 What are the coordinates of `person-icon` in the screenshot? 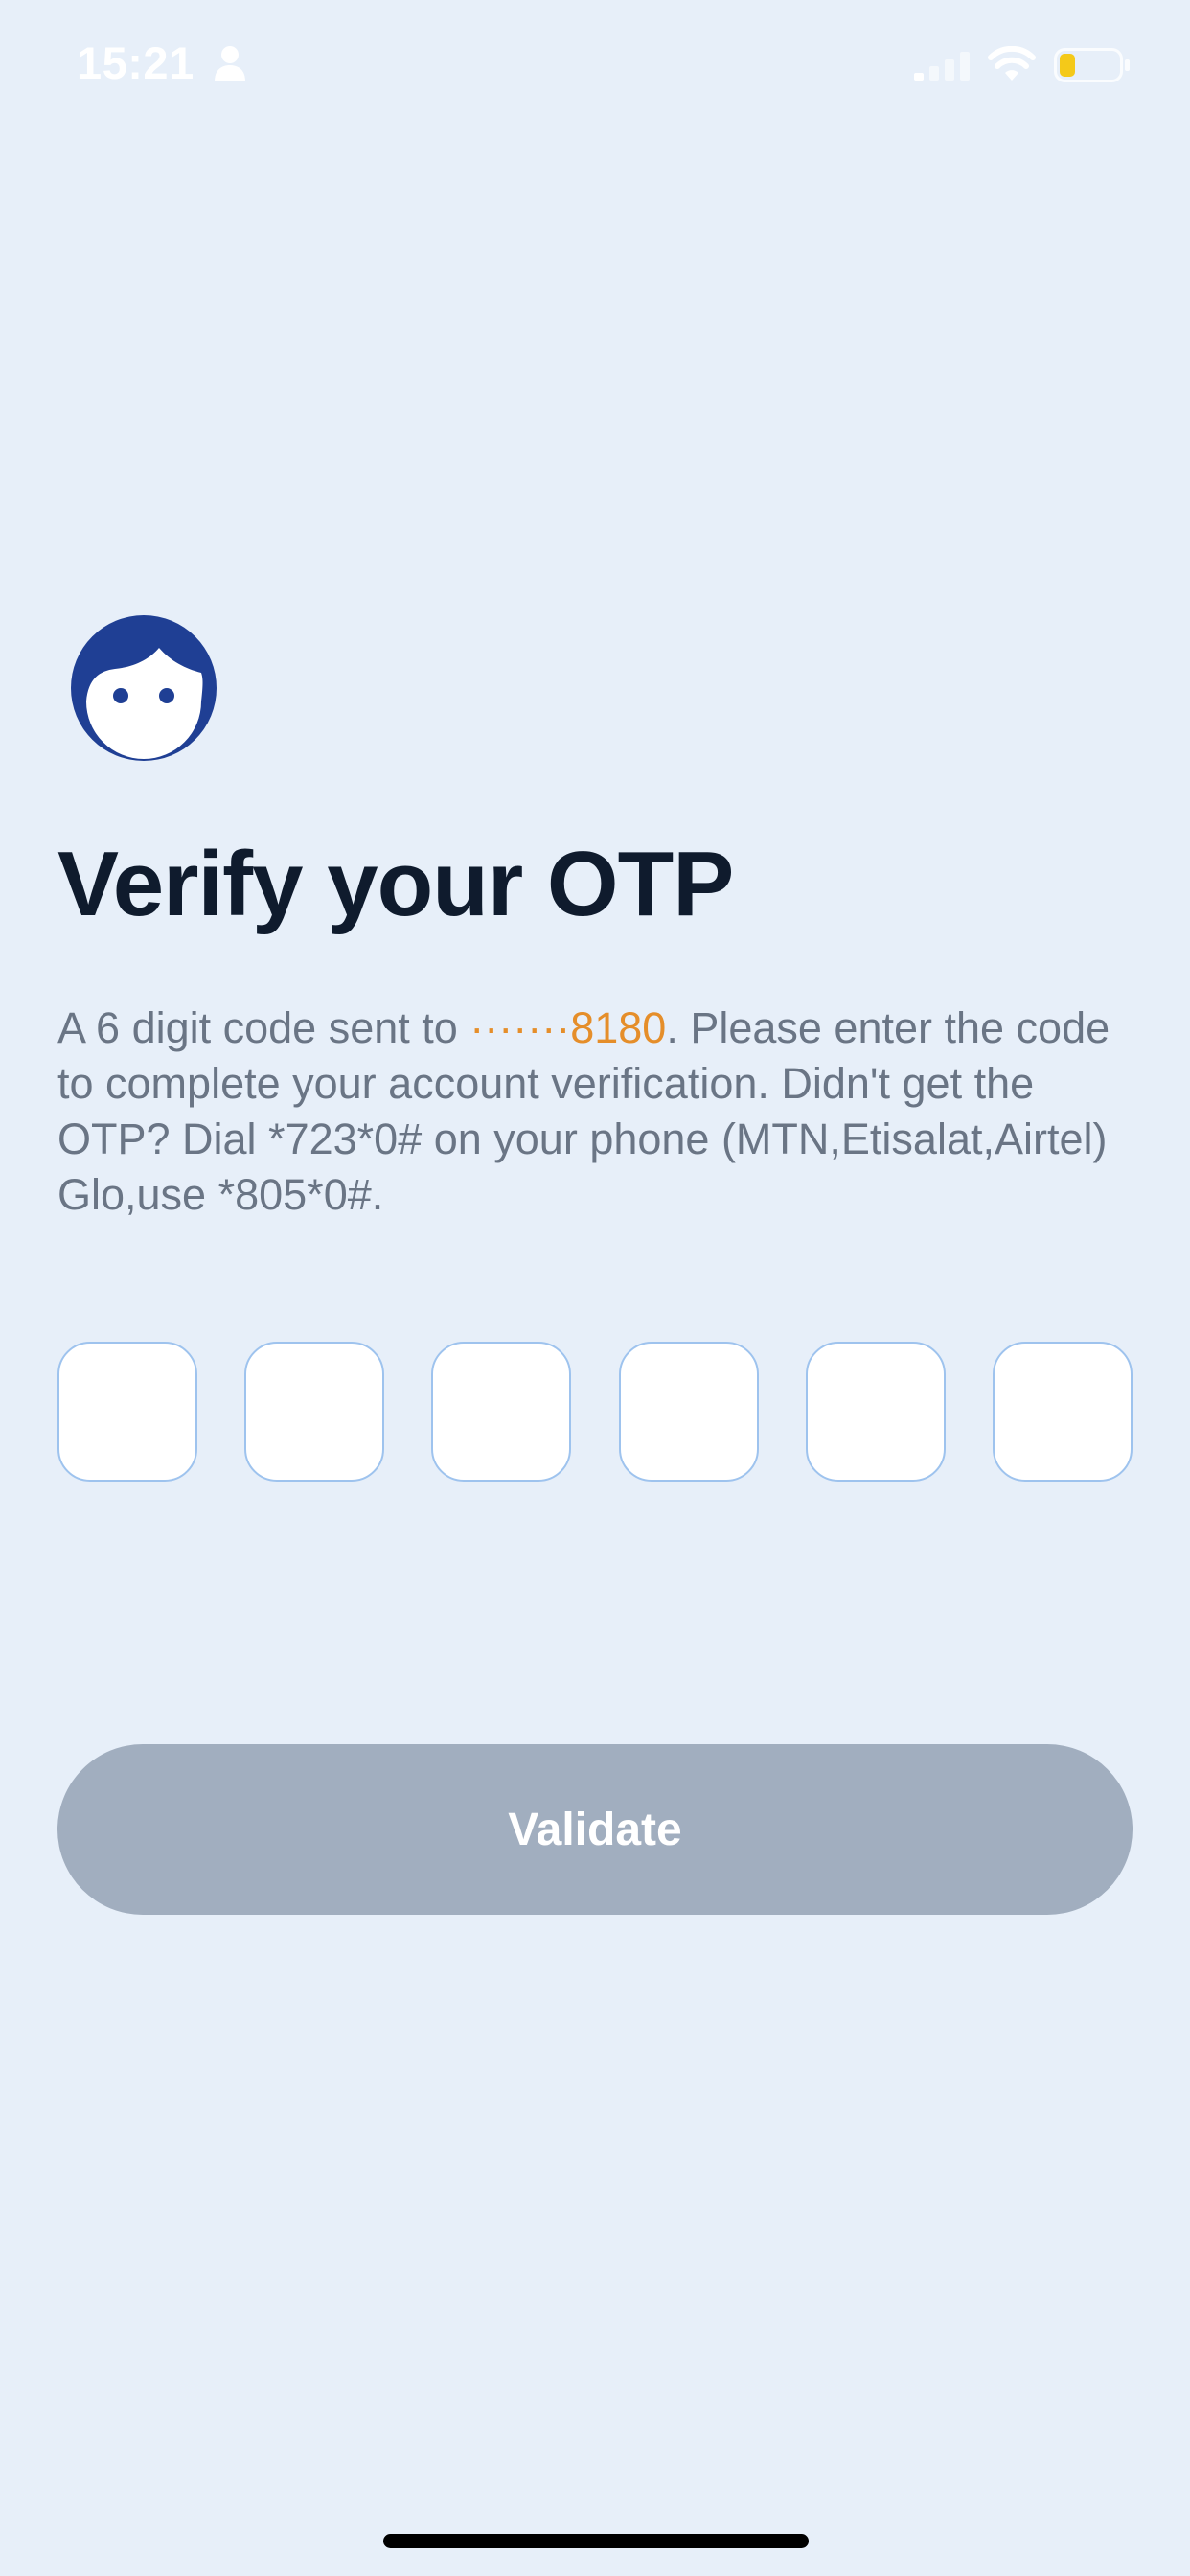 It's located at (230, 63).